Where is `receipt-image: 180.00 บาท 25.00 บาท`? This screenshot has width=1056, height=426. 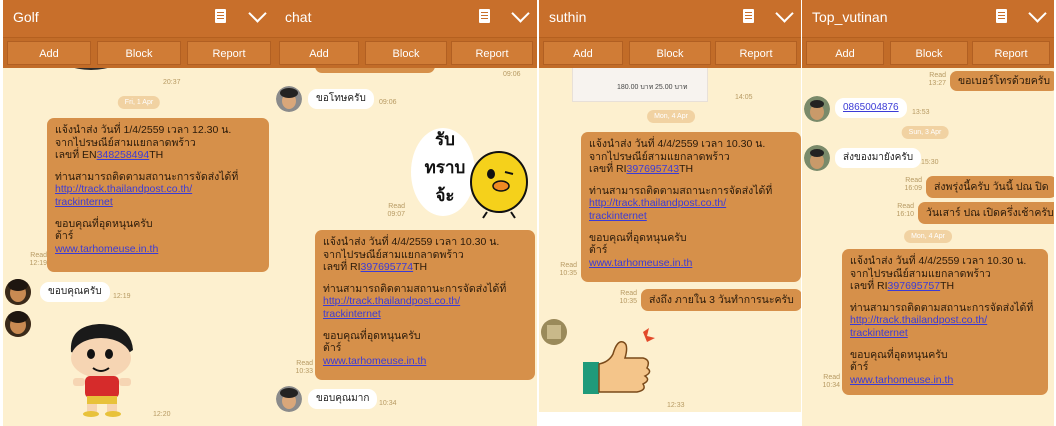
receipt-image: 180.00 บาท 25.00 บาท is located at coordinates (640, 85).